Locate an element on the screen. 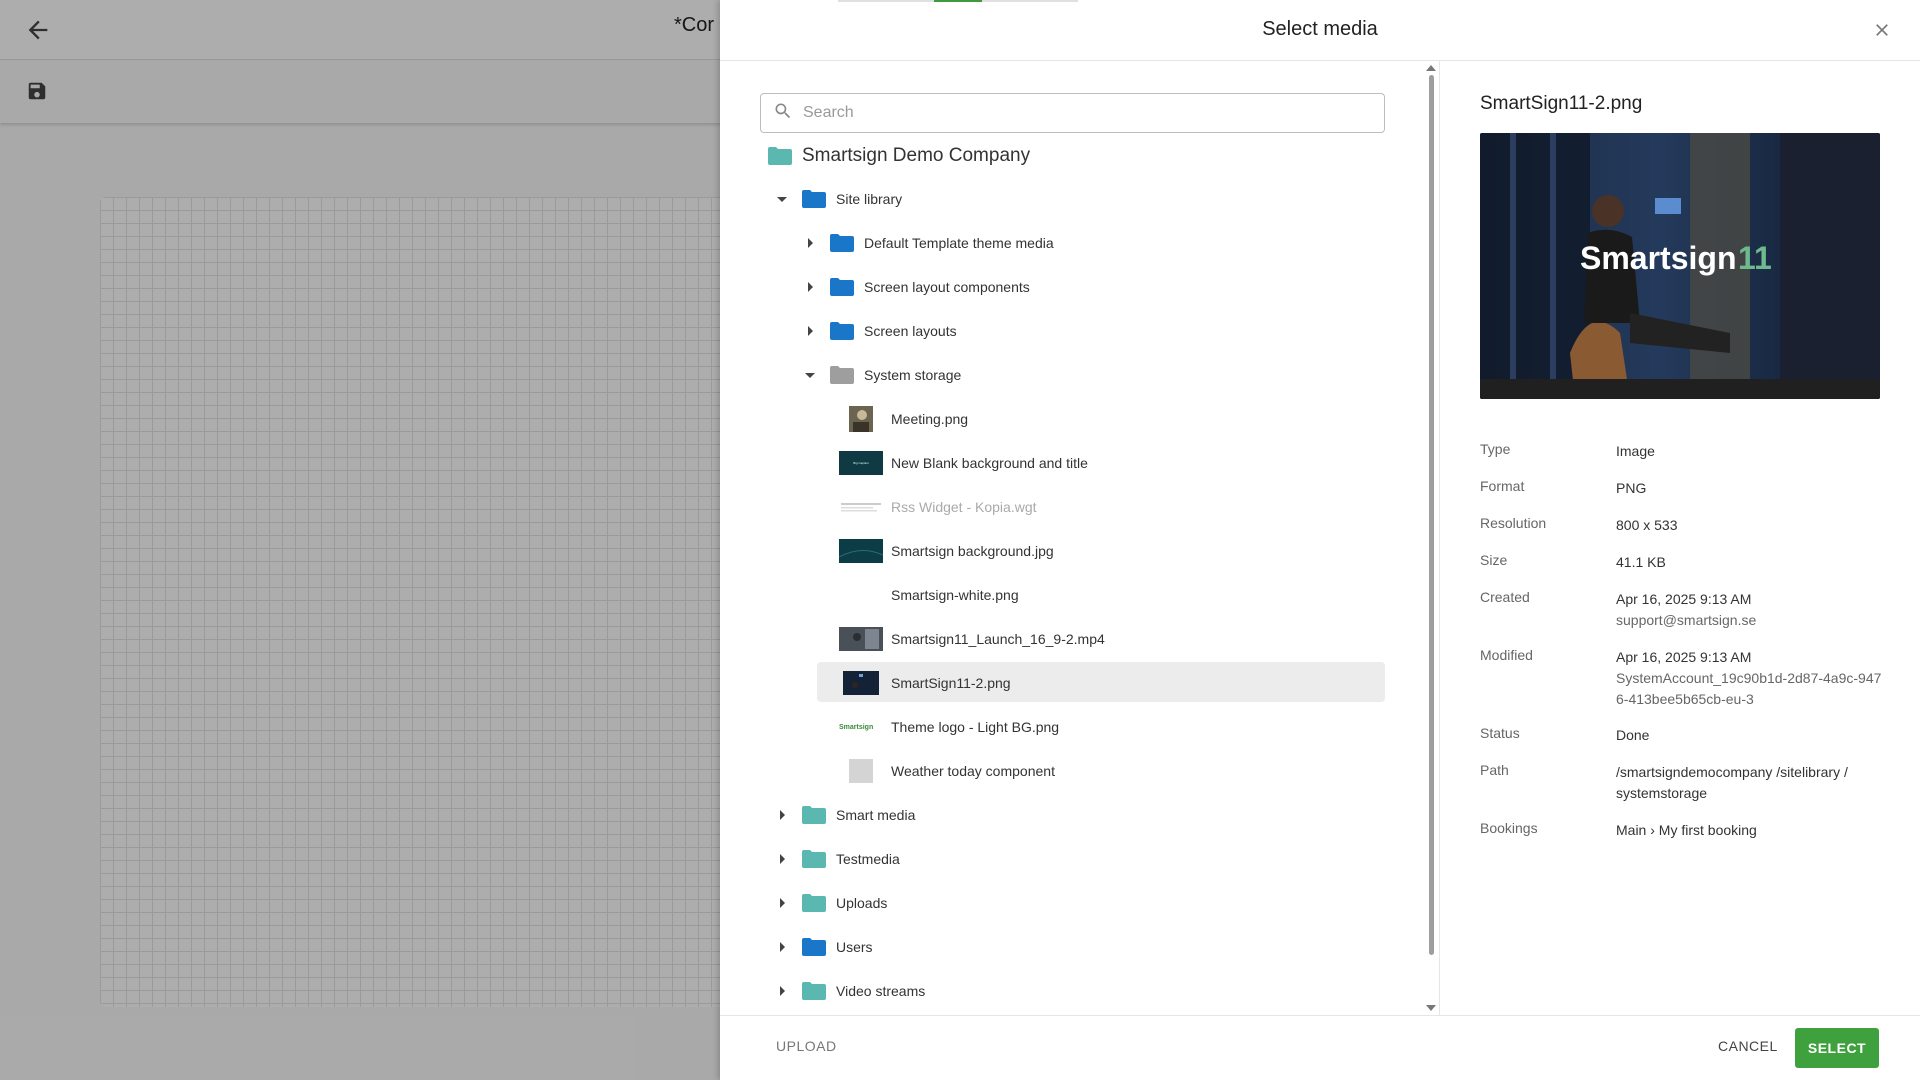 The image size is (1920, 1080). file-item: Smartsign background.jpg is located at coordinates (946, 551).